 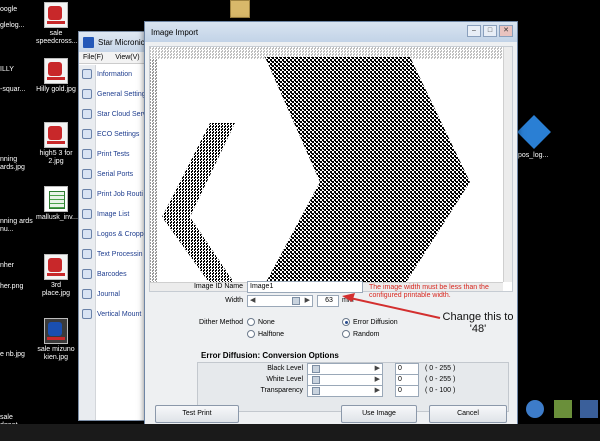 What do you see at coordinates (56, 199) in the screenshot?
I see `spreadsheet-icon` at bounding box center [56, 199].